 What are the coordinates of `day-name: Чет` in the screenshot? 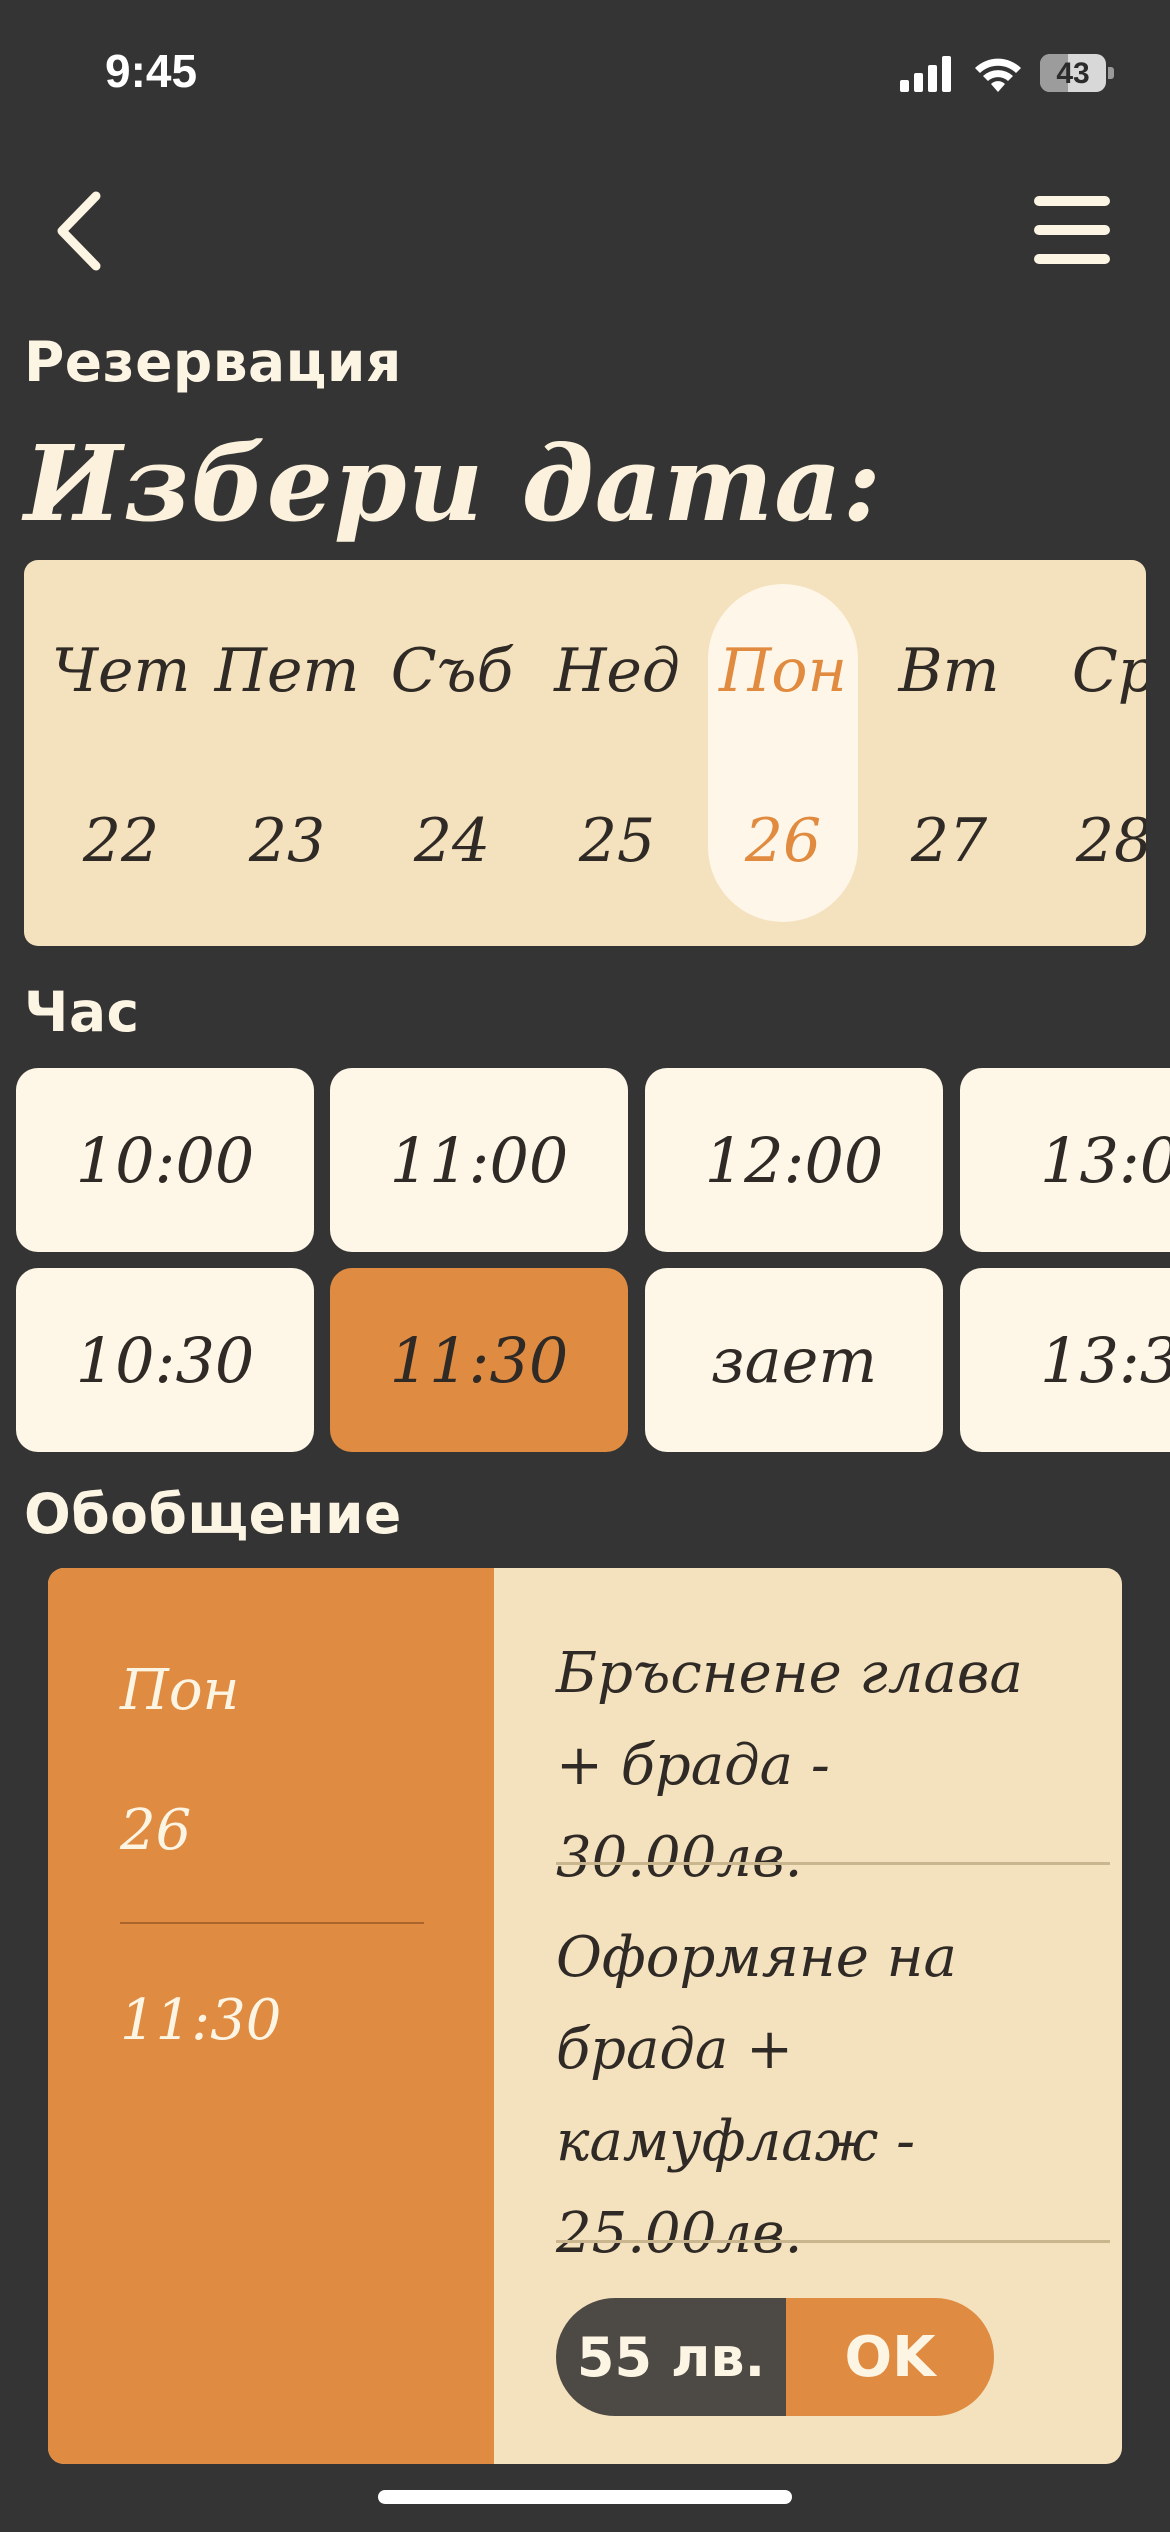 It's located at (121, 671).